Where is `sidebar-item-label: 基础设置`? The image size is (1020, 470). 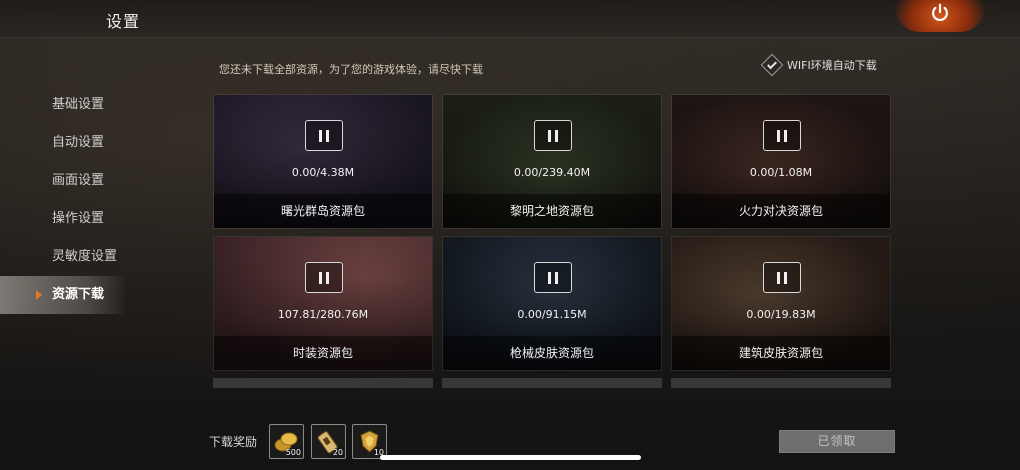 sidebar-item-label: 基础设置 is located at coordinates (78, 104).